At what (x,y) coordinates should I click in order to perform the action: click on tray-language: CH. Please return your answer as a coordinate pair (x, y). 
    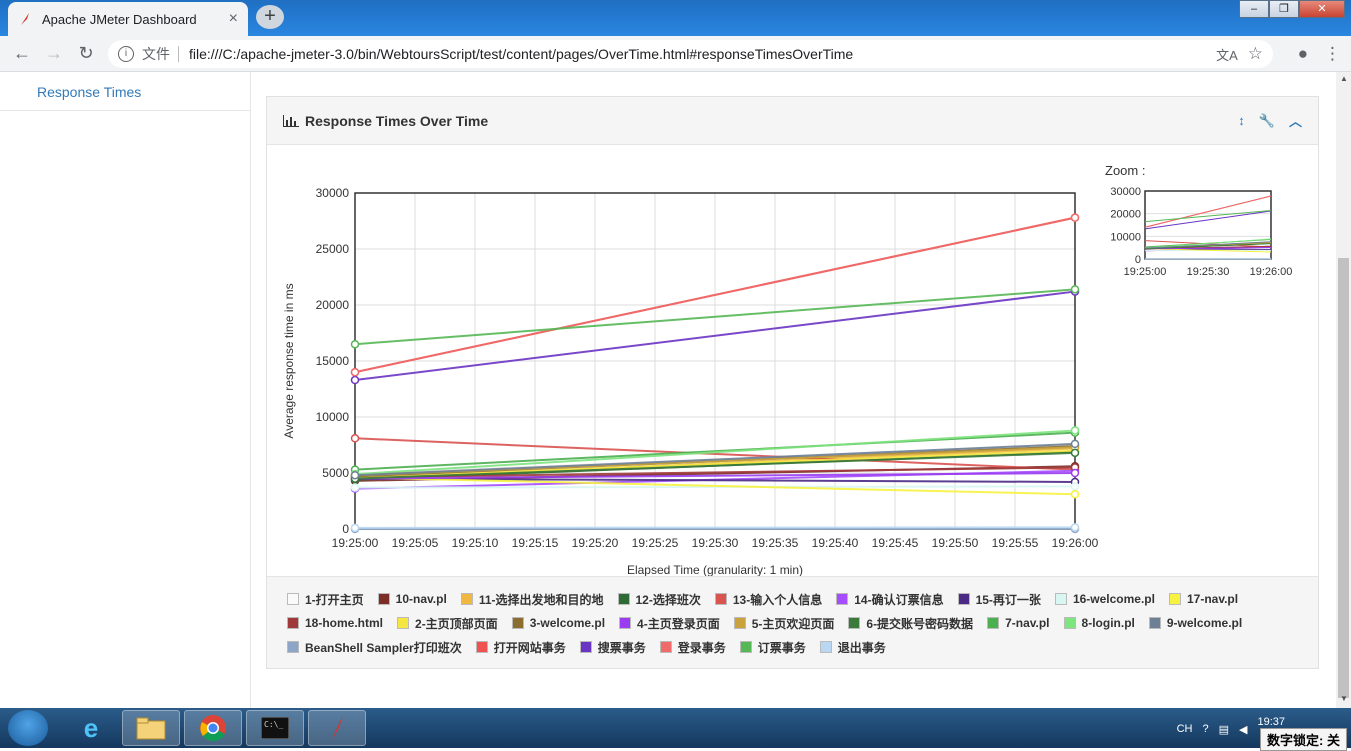
    Looking at the image, I should click on (1185, 729).